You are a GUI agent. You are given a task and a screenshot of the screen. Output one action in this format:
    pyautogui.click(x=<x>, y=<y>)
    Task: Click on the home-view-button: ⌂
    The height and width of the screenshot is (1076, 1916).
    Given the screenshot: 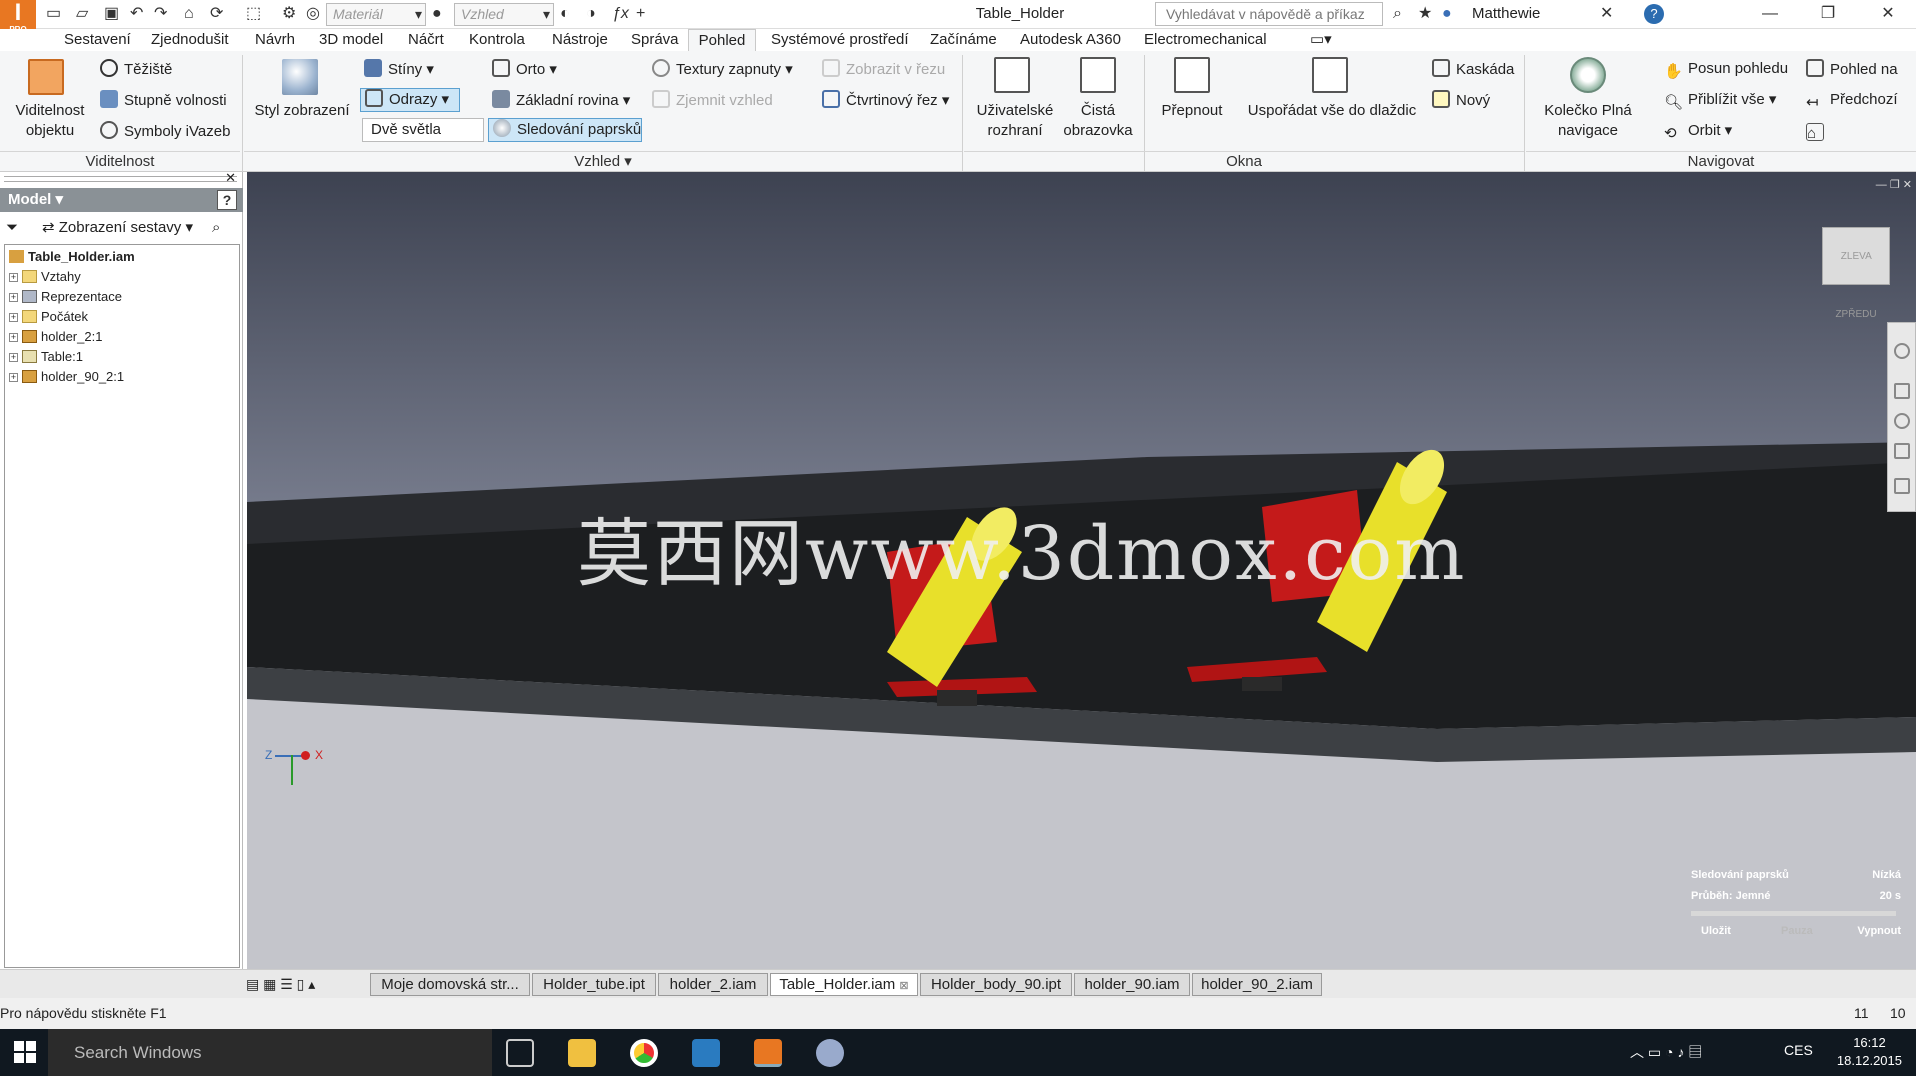 What is the action you would take?
    pyautogui.click(x=1818, y=131)
    